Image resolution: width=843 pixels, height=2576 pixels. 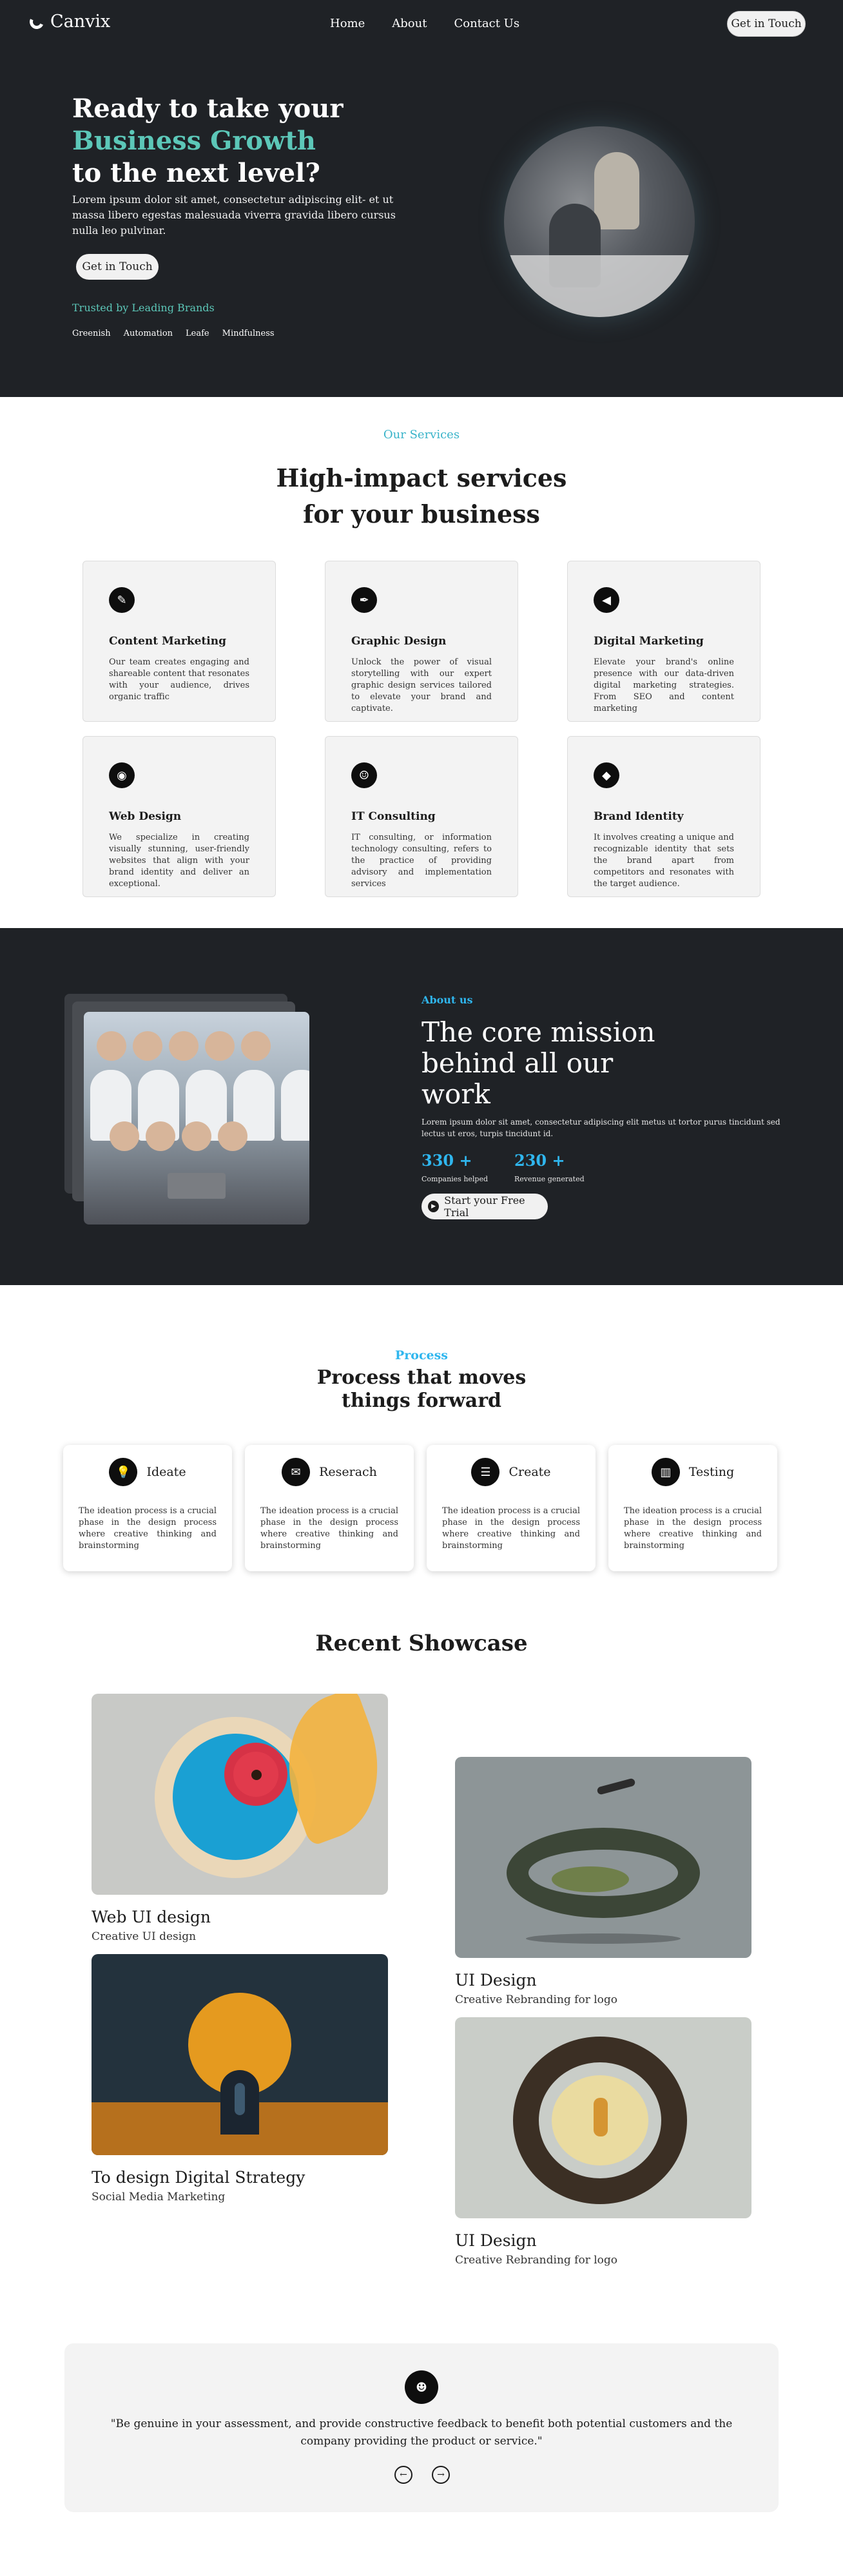 What do you see at coordinates (538, 1063) in the screenshot?
I see `about-title: The core mission behind all our work` at bounding box center [538, 1063].